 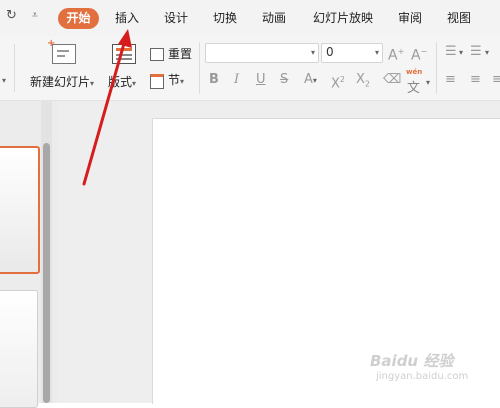 I want to click on layout-button: 版式▾, so click(x=122, y=83).